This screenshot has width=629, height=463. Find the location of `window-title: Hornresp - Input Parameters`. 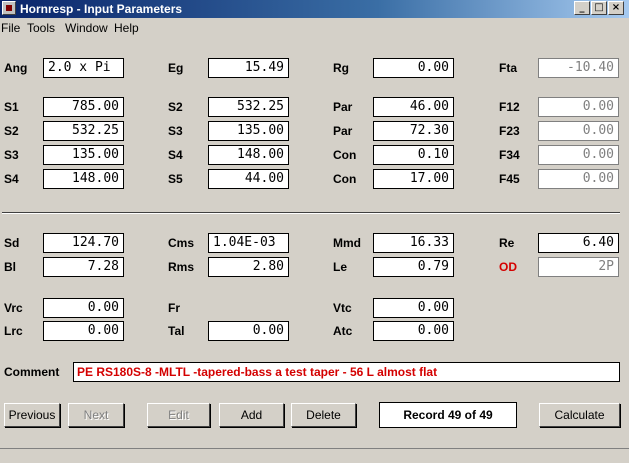

window-title: Hornresp - Input Parameters is located at coordinates (101, 9).